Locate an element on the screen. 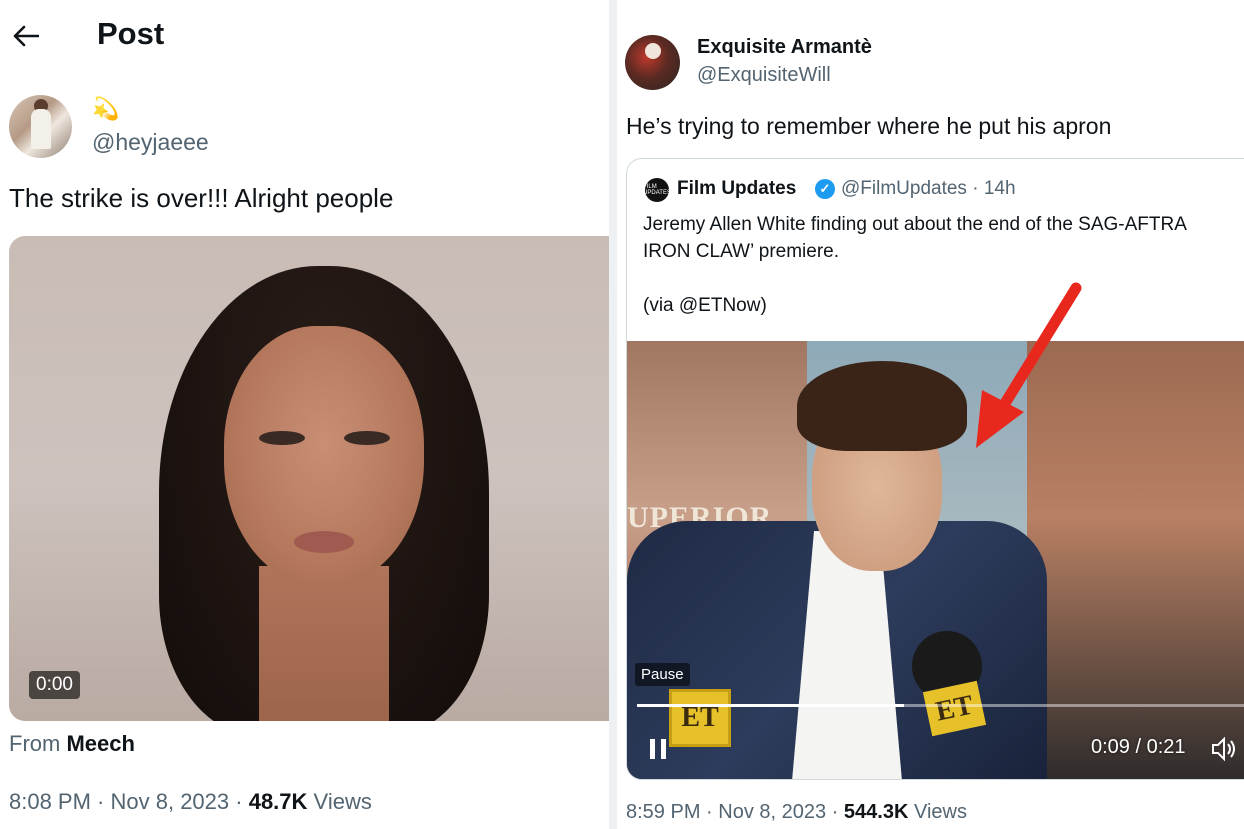 The image size is (1244, 829). quoted-author-meta: @FilmUpdates · 14h is located at coordinates (928, 188).